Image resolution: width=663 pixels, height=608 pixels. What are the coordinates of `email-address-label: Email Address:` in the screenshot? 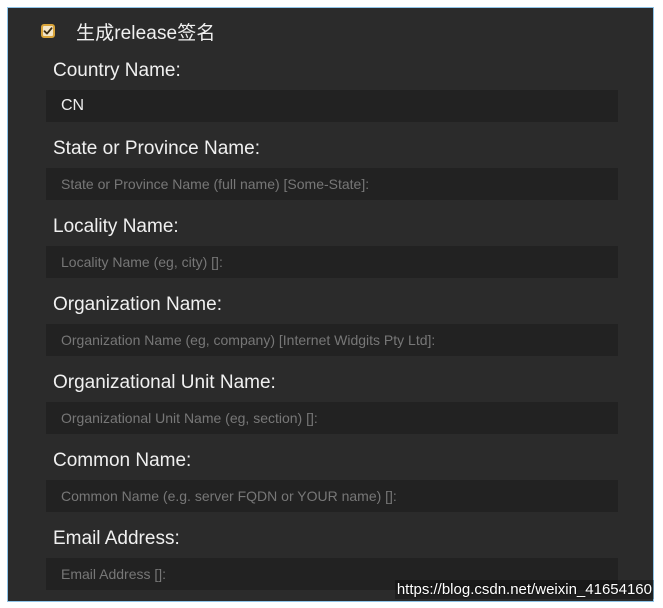 It's located at (116, 538).